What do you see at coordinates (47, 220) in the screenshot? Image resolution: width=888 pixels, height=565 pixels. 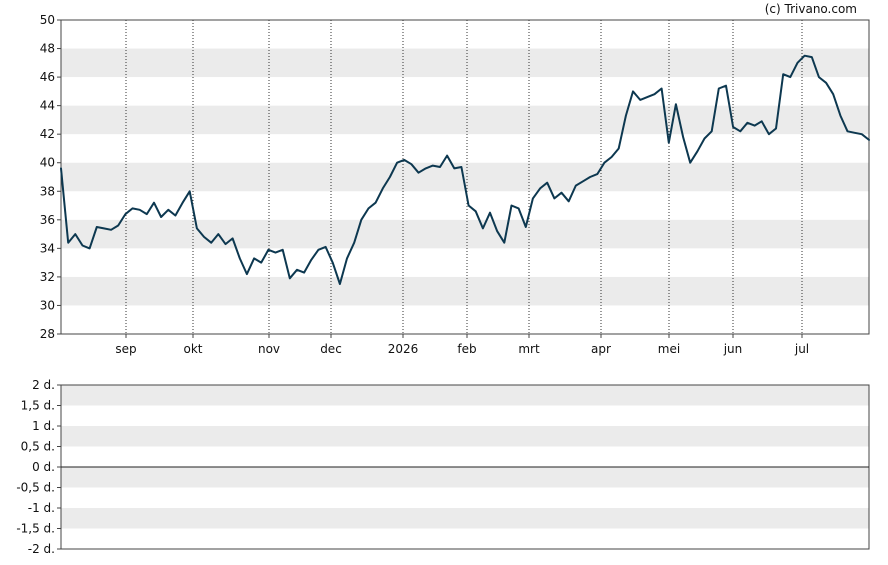 I see `y-tick-label: 36` at bounding box center [47, 220].